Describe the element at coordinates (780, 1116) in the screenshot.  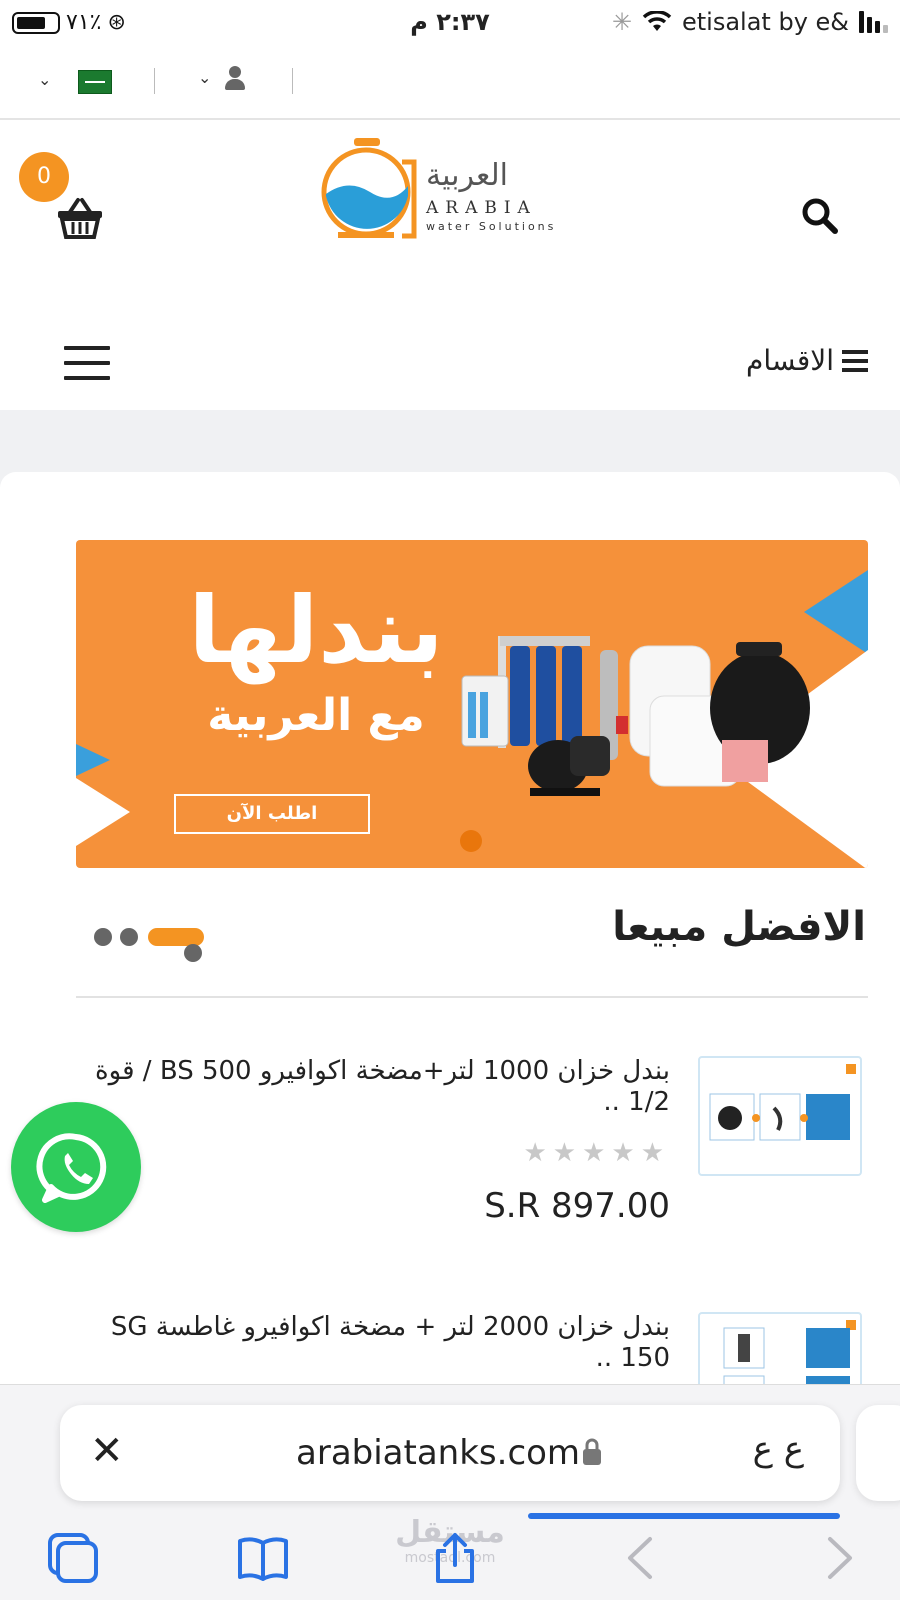
I see `product-thumbnail` at that location.